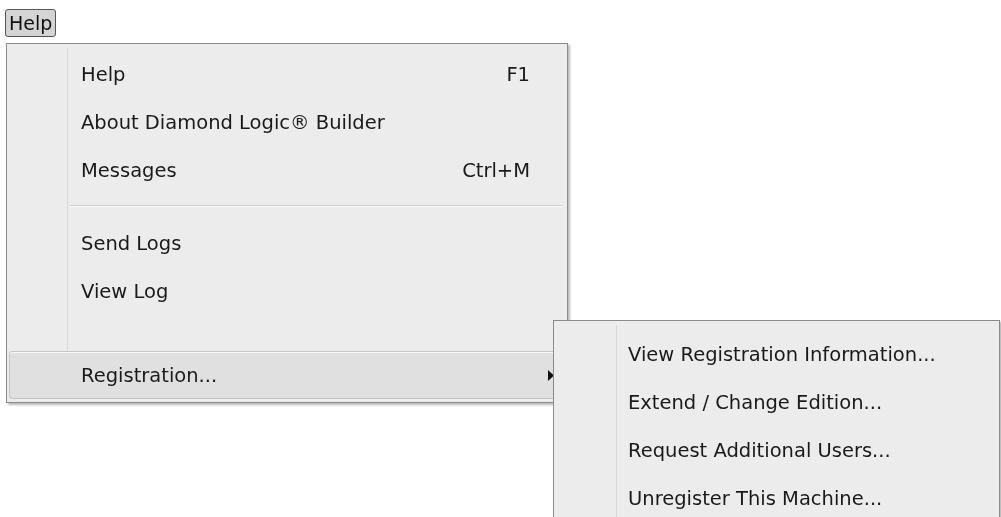 This screenshot has width=1001, height=517. I want to click on shortcut-label: Ctrl+M, so click(495, 170).